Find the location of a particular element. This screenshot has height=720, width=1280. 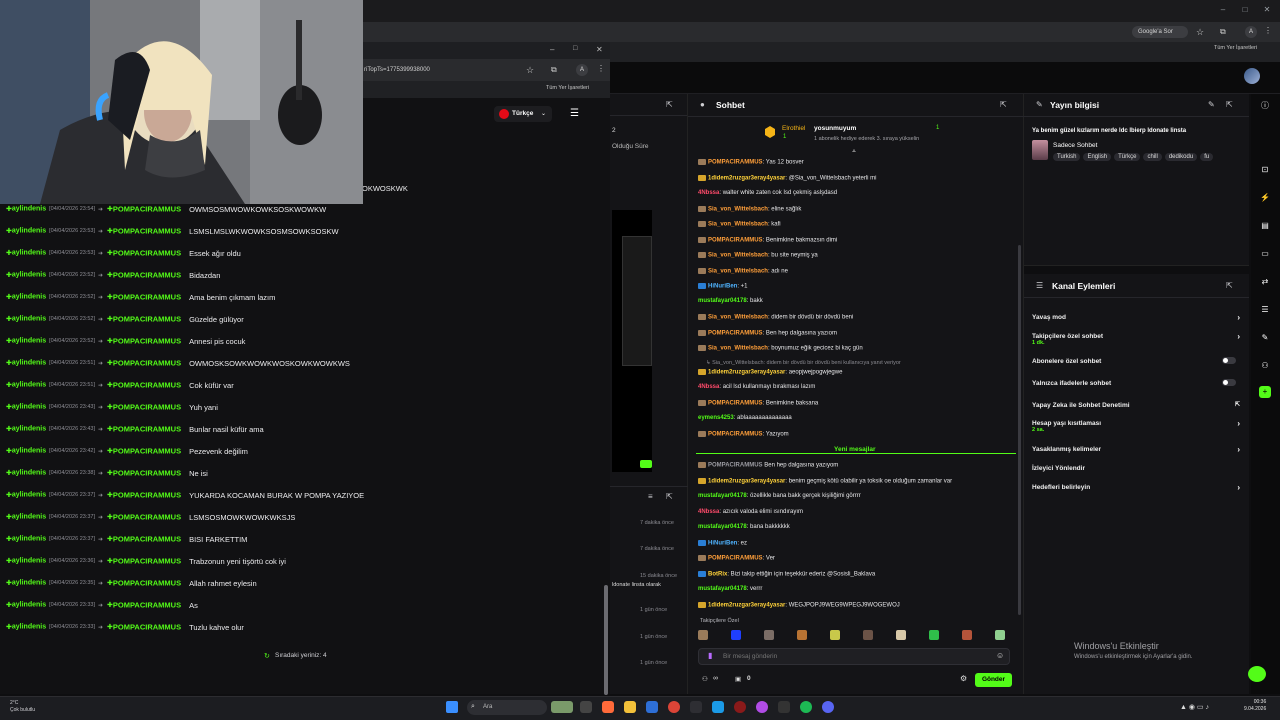

spotify-icon is located at coordinates (806, 707).